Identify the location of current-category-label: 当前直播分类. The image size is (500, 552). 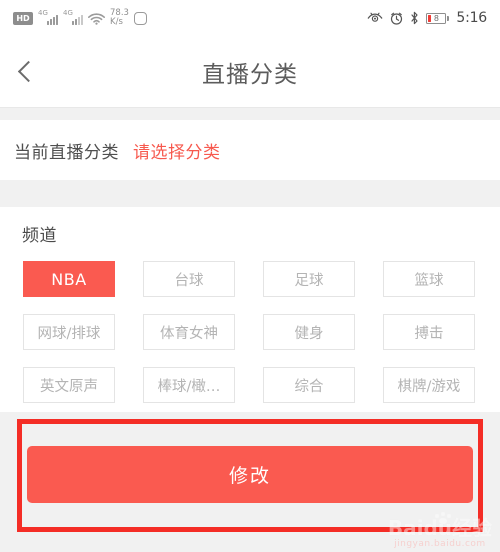
(66, 152).